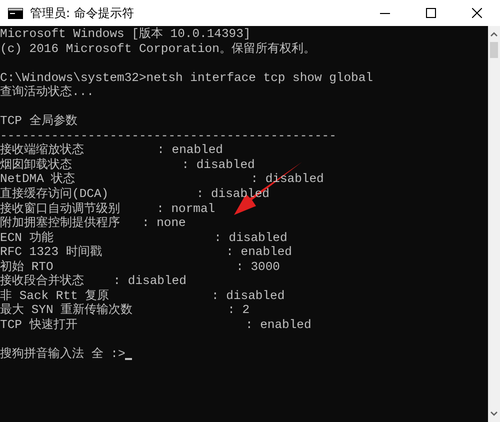 The image size is (500, 422). Describe the element at coordinates (15, 13) in the screenshot. I see `console-icon` at that location.